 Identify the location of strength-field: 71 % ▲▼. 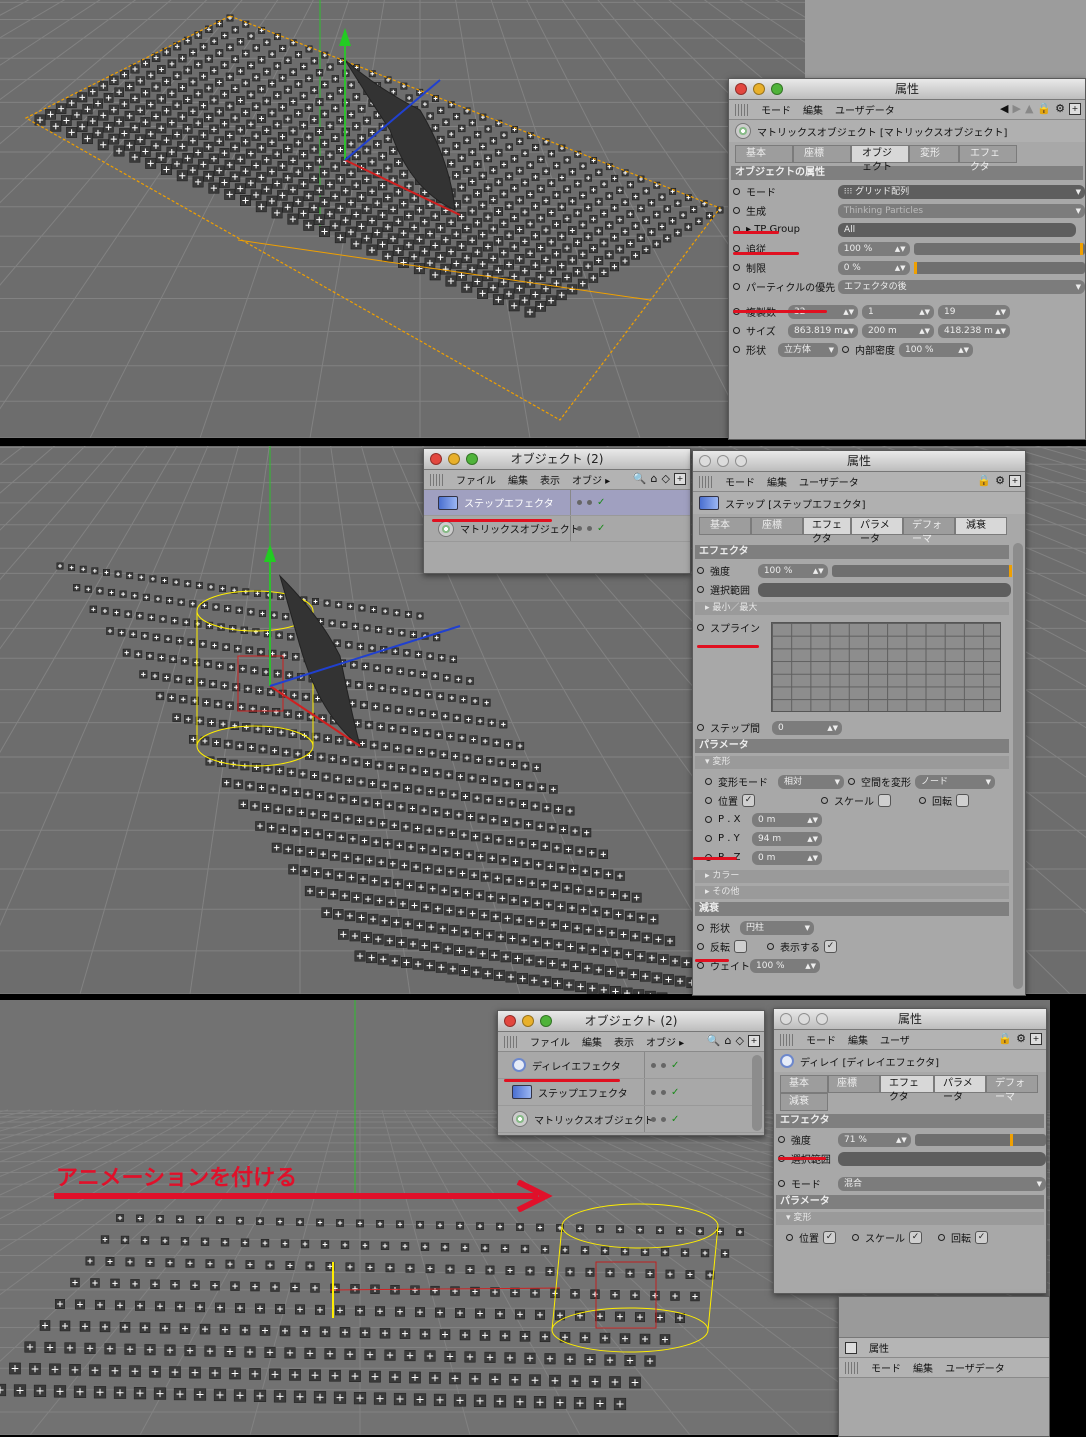
(874, 1139).